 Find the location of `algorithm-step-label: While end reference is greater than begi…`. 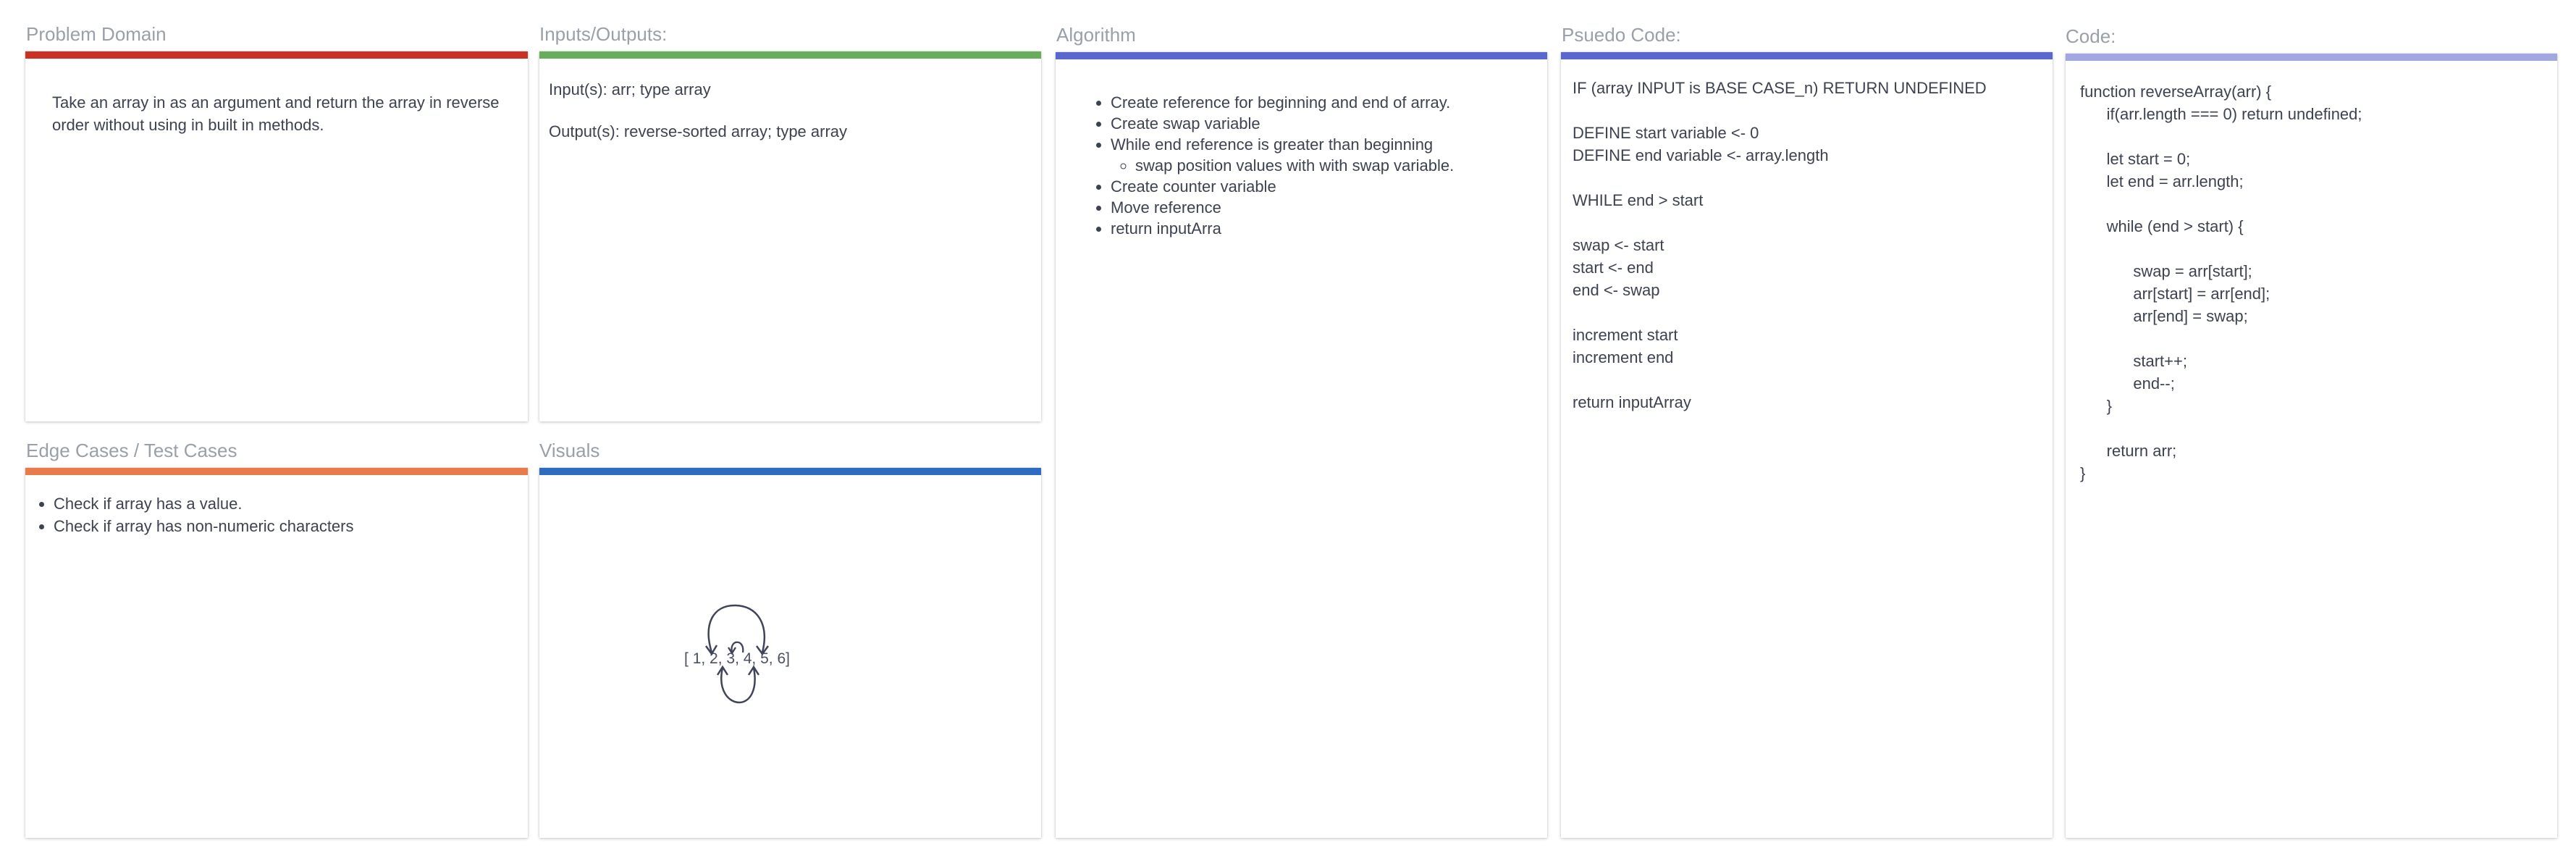

algorithm-step-label: While end reference is greater than begi… is located at coordinates (1272, 144).